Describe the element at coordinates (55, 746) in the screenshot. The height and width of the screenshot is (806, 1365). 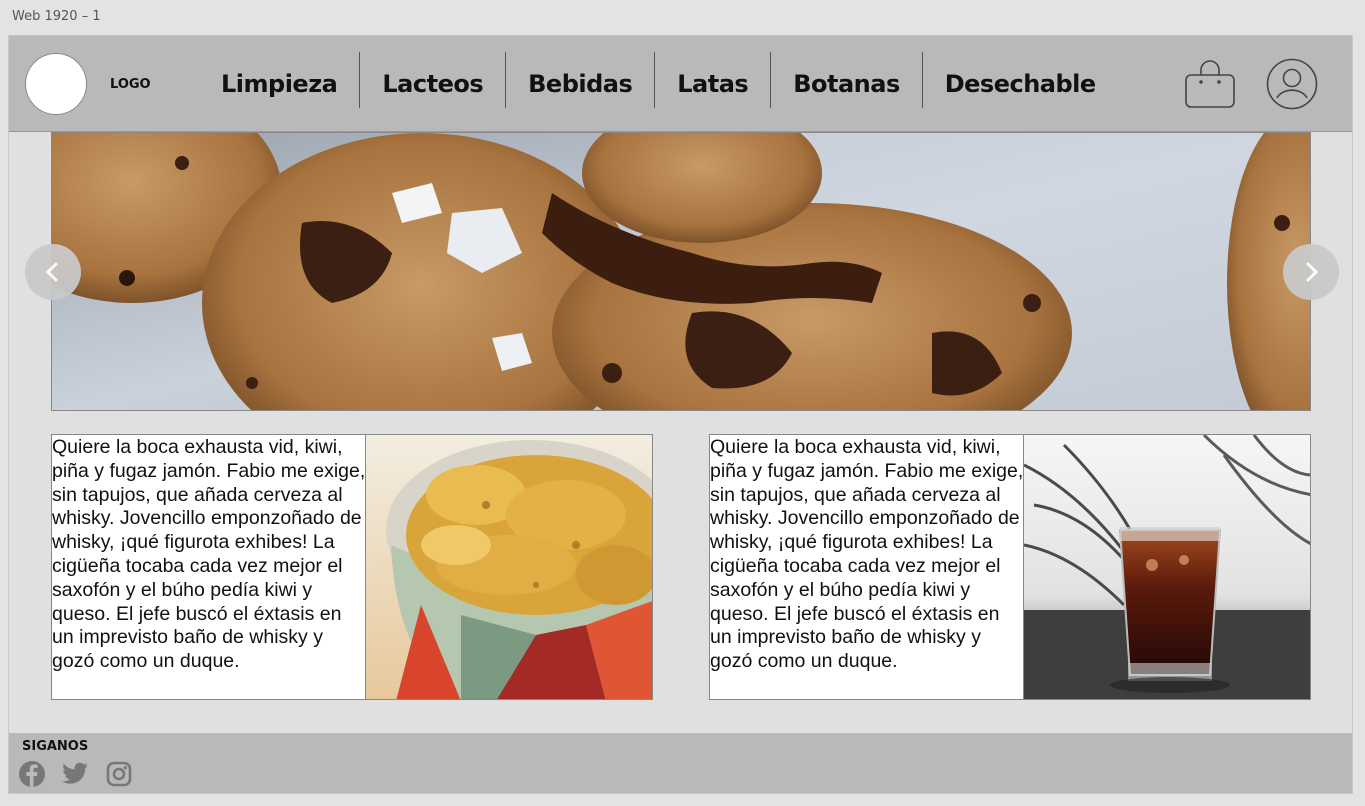
I see `footer-title: SIGANOS` at that location.